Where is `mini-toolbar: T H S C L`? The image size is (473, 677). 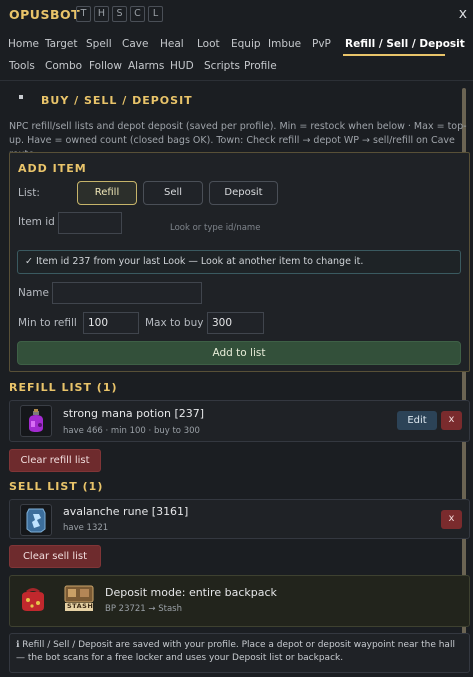 mini-toolbar: T H S C L is located at coordinates (119, 14).